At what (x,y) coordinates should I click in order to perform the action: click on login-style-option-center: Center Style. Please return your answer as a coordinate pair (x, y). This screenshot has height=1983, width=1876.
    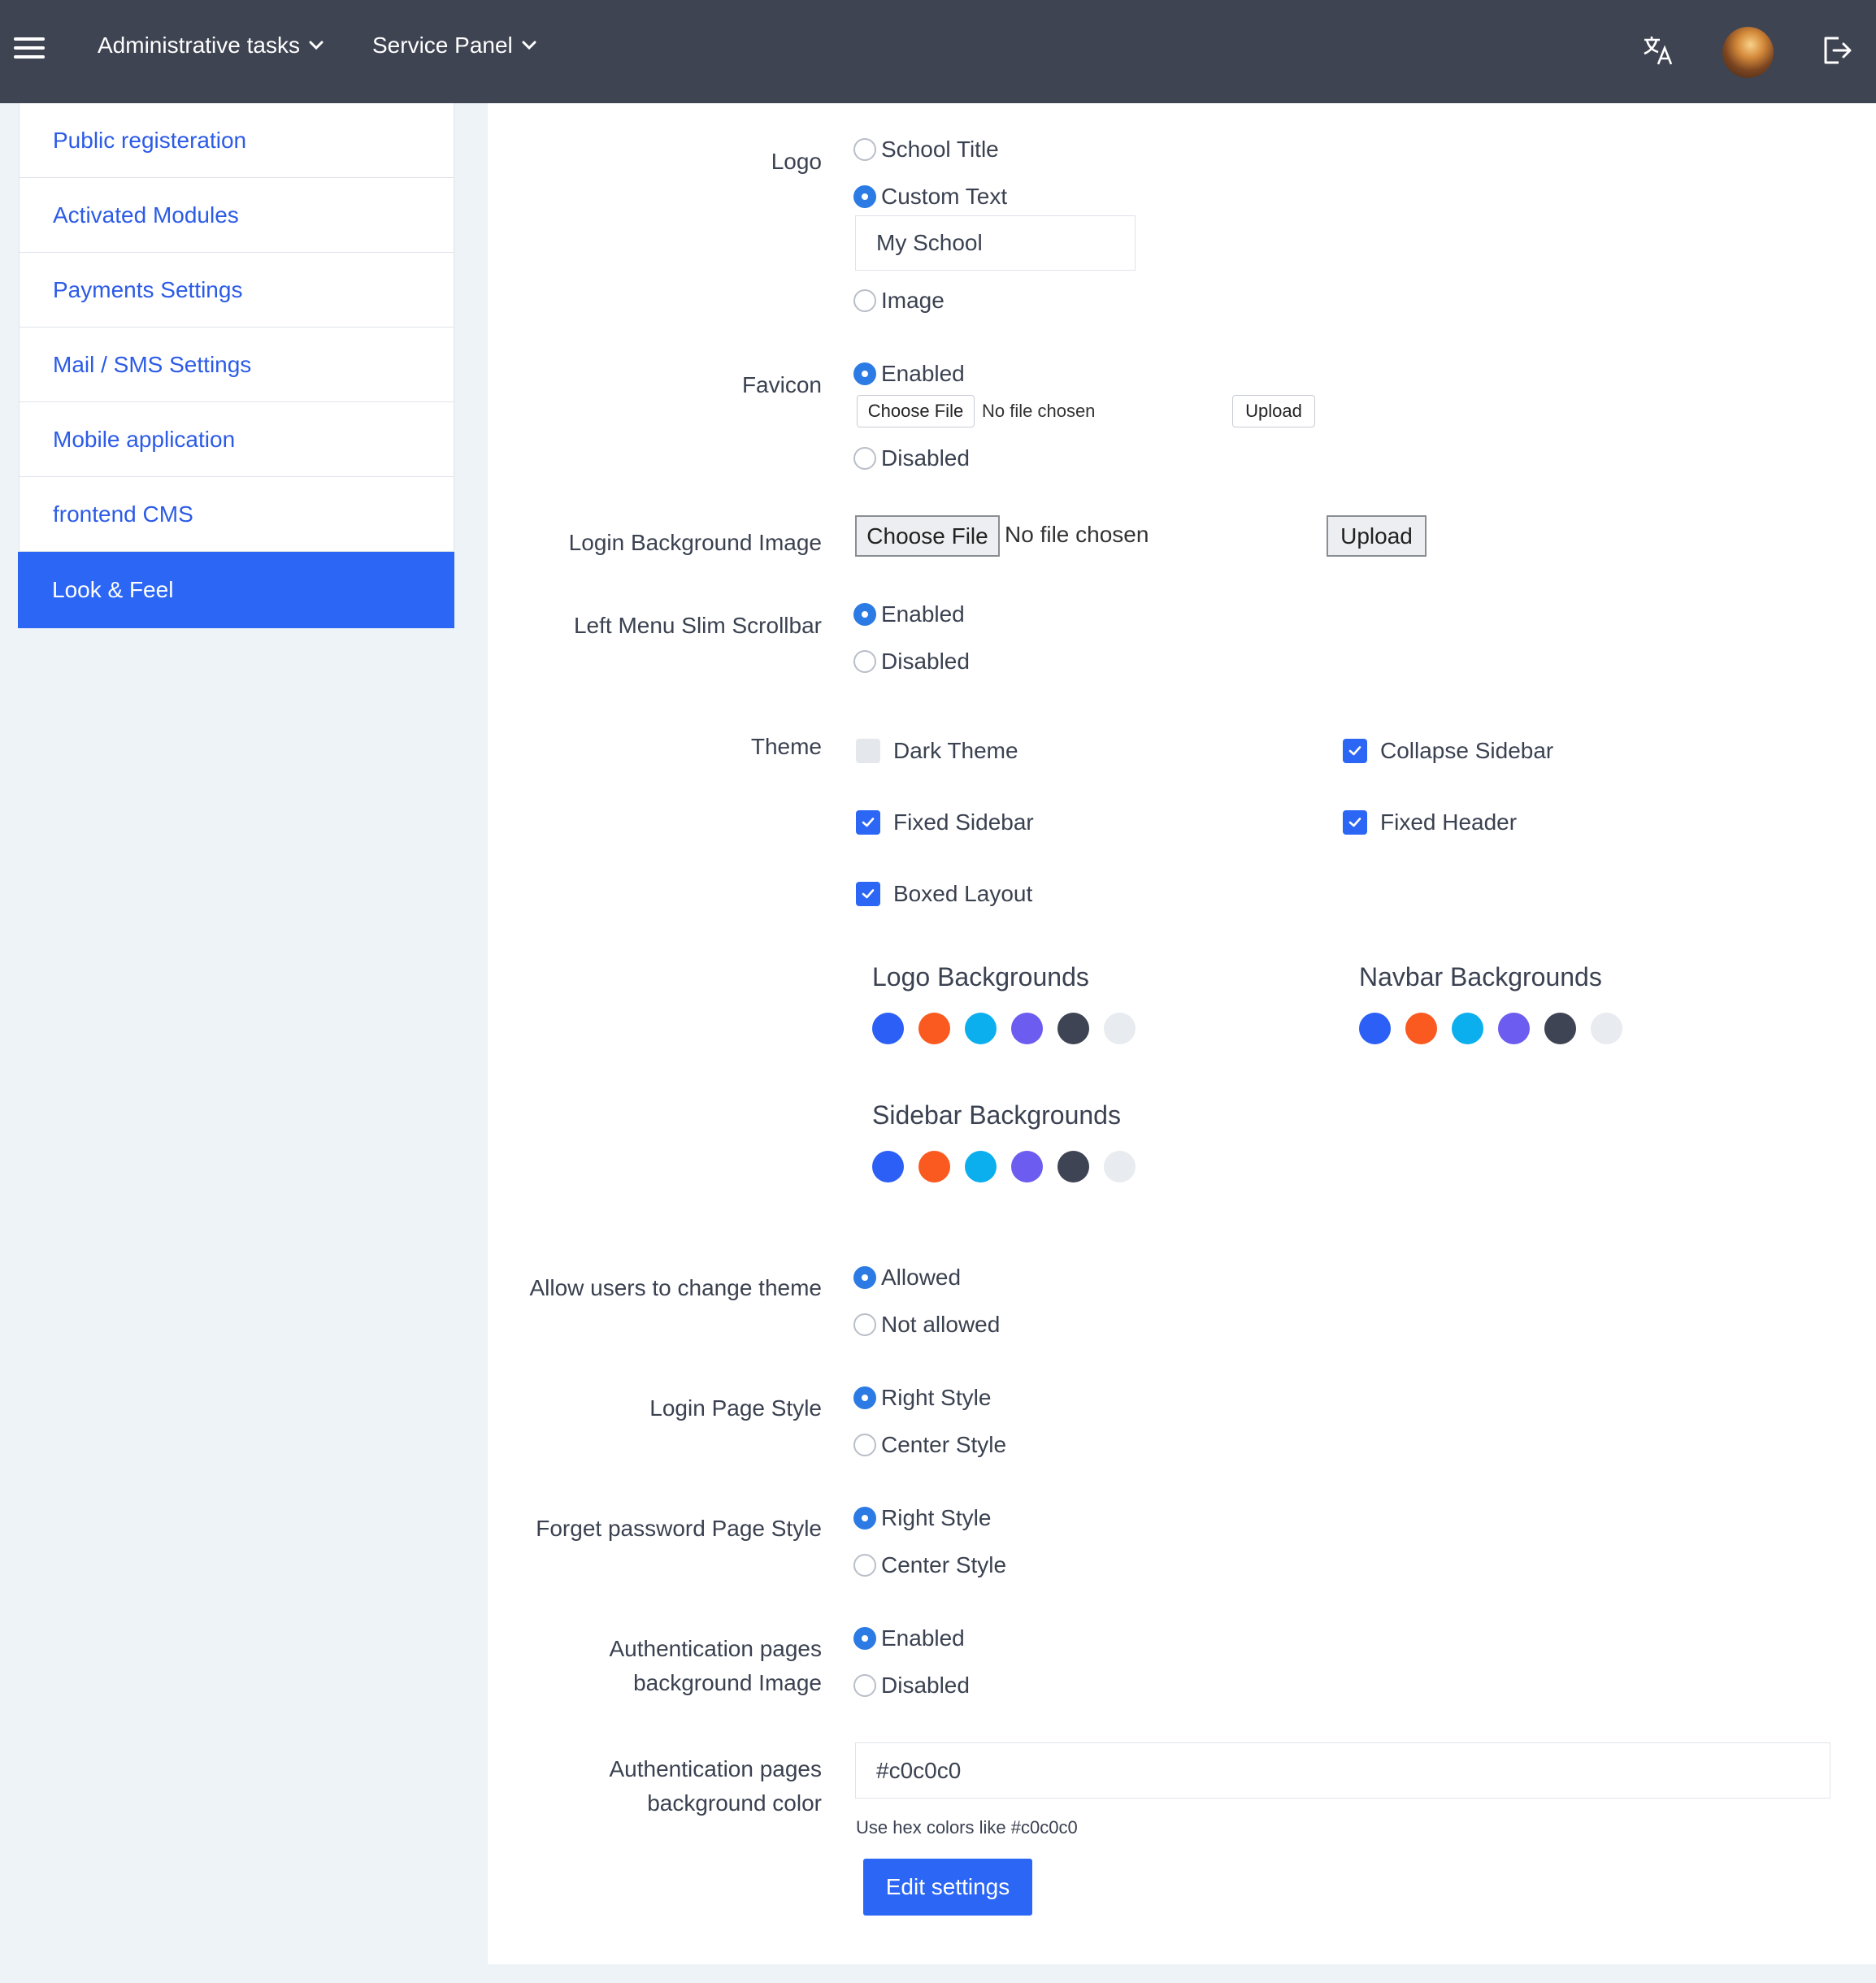
    Looking at the image, I should click on (930, 1445).